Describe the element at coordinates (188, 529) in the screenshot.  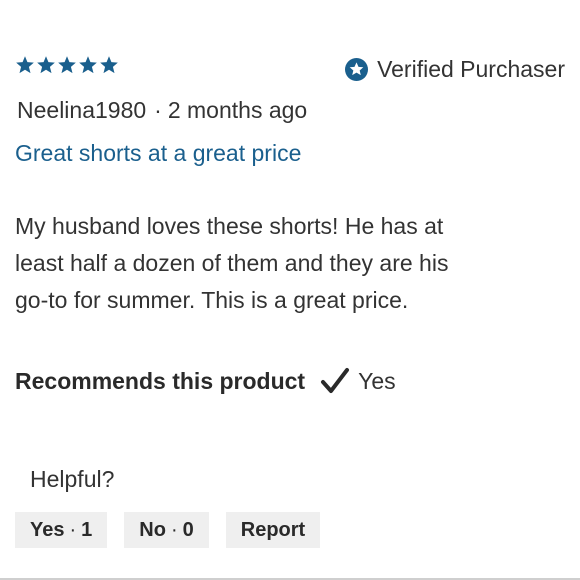
I see `no-count: 0` at that location.